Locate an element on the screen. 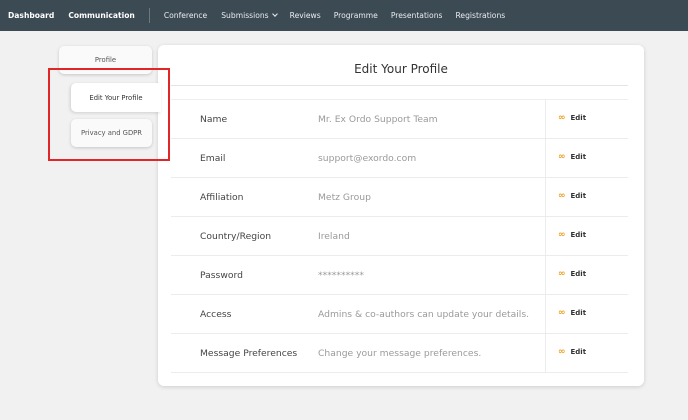 The width and height of the screenshot is (688, 420). edit-affiliation-button: ∞ Edit is located at coordinates (572, 196).